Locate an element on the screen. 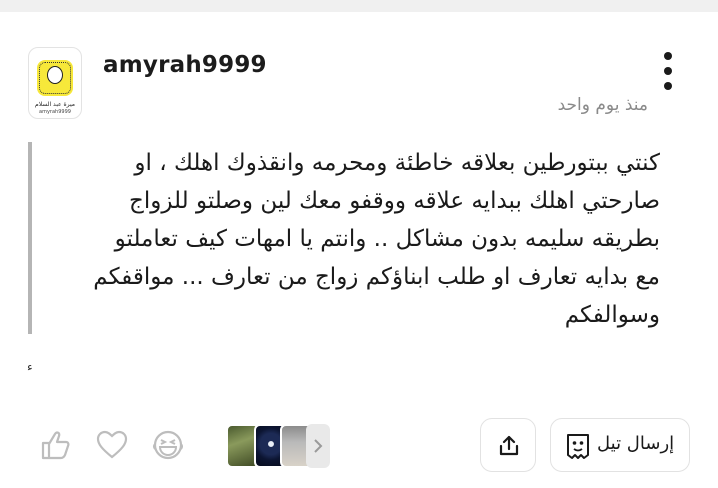 This screenshot has height=488, width=718. share-icon is located at coordinates (509, 445).